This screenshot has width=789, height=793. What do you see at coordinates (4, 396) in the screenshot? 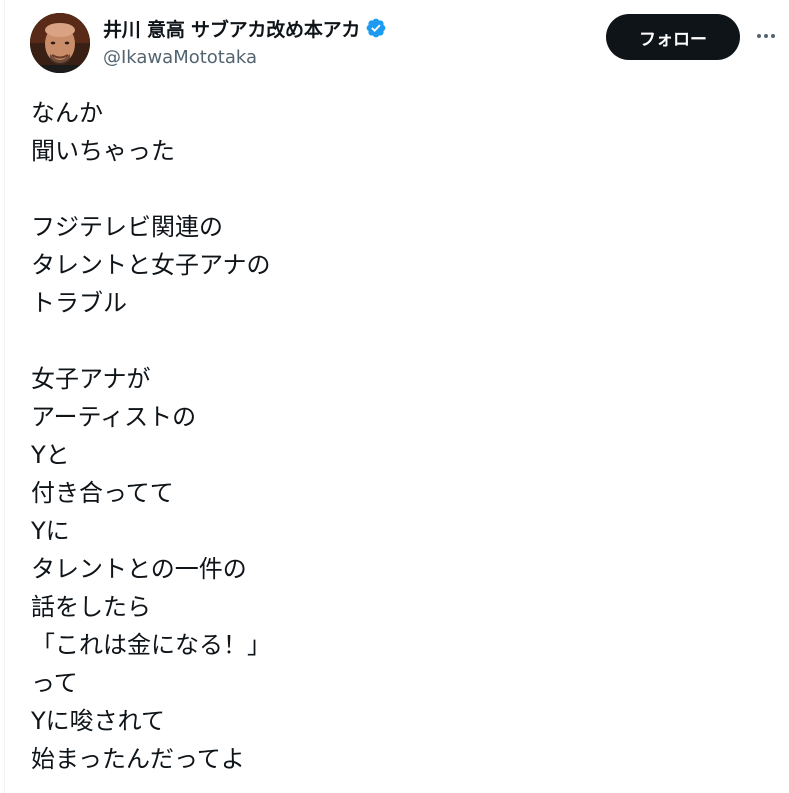
I see `divider` at bounding box center [4, 396].